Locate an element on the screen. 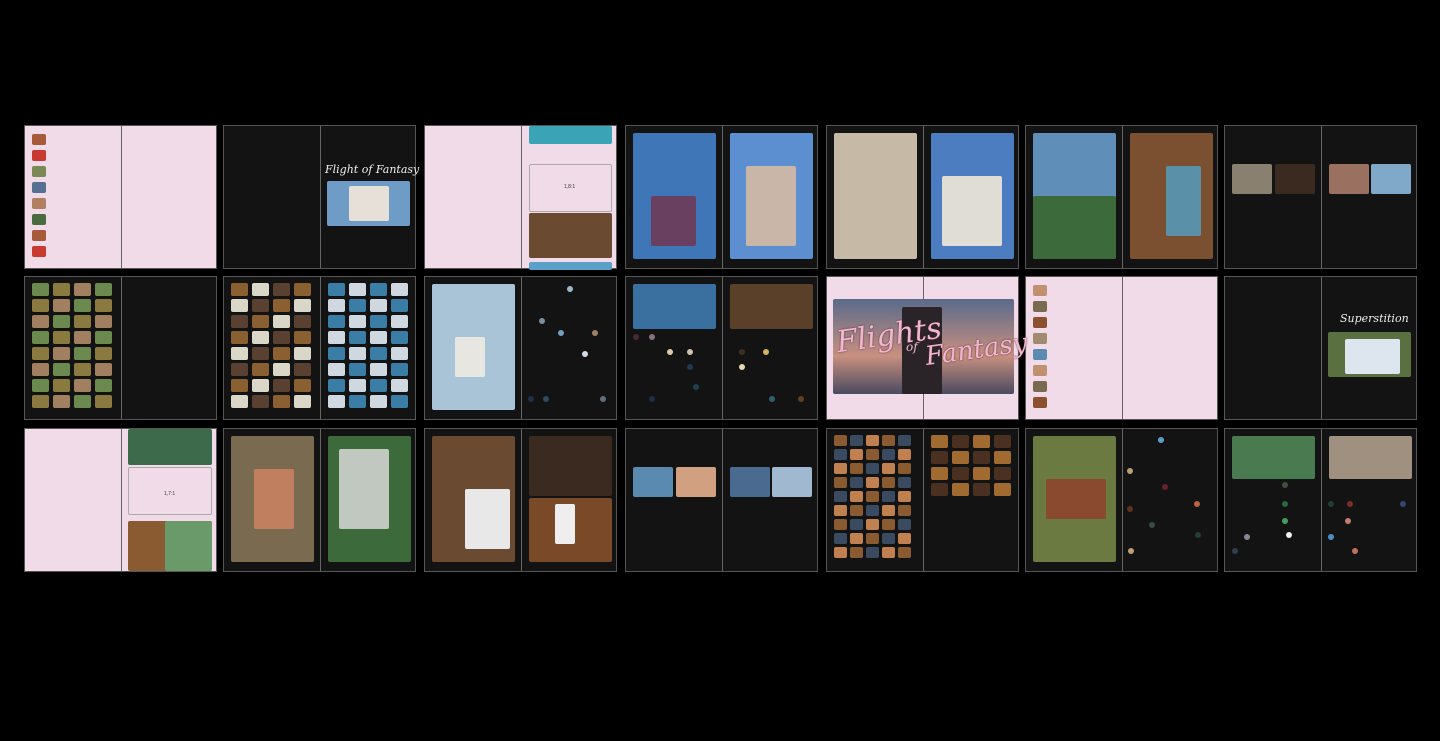 The image size is (1440, 741). aspect-ratio-label: 1,8:1 is located at coordinates (570, 187).